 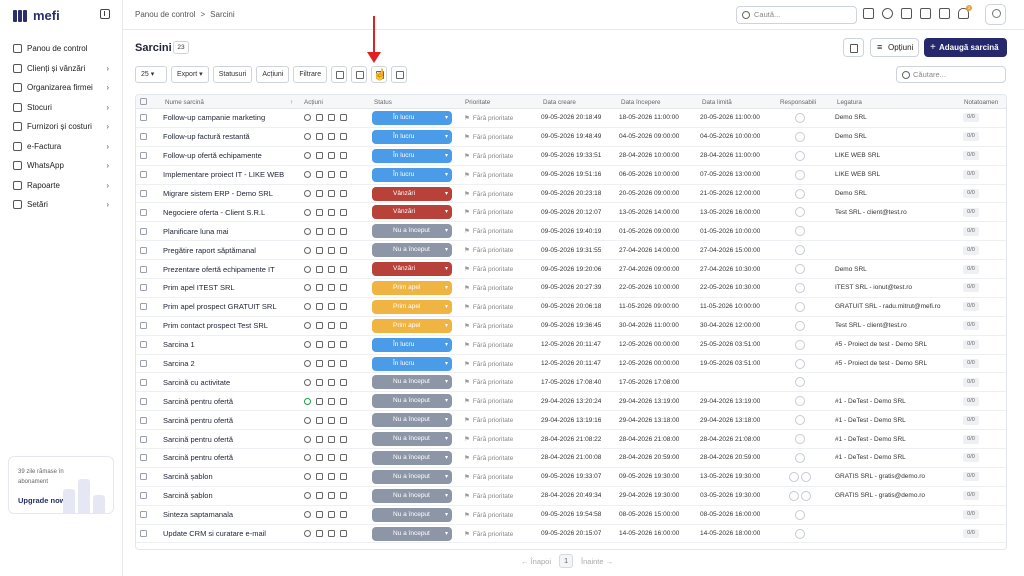 I want to click on prev-page-button: ← Înapoi, so click(x=536, y=561).